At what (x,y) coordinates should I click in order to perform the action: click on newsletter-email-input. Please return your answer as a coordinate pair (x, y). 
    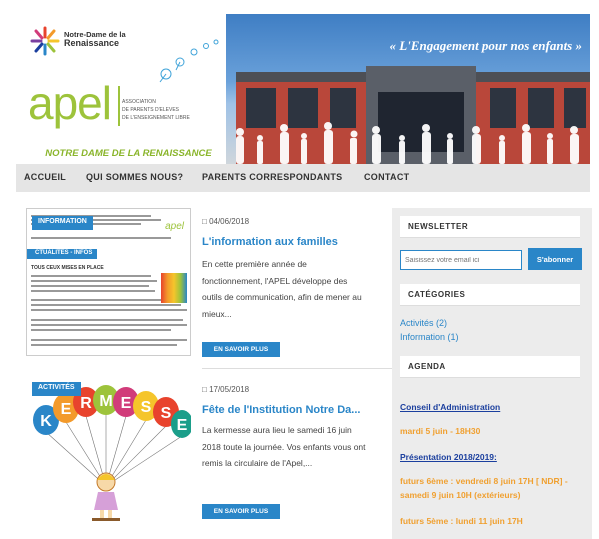
    Looking at the image, I should click on (461, 260).